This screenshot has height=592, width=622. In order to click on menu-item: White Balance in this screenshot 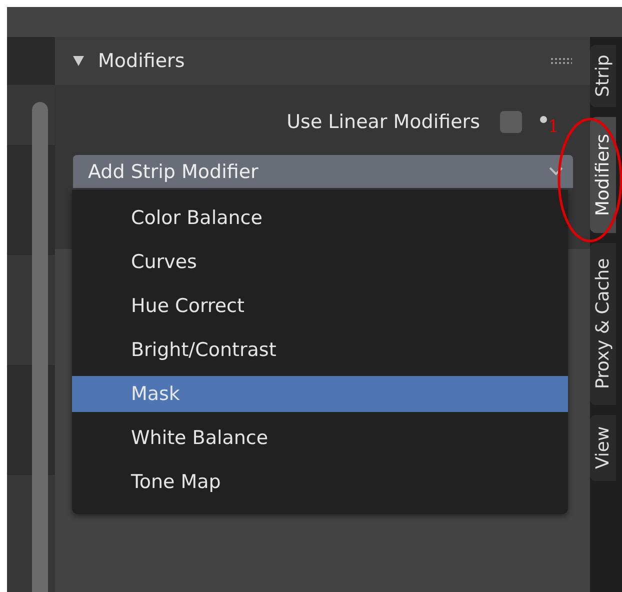, I will do `click(320, 438)`.